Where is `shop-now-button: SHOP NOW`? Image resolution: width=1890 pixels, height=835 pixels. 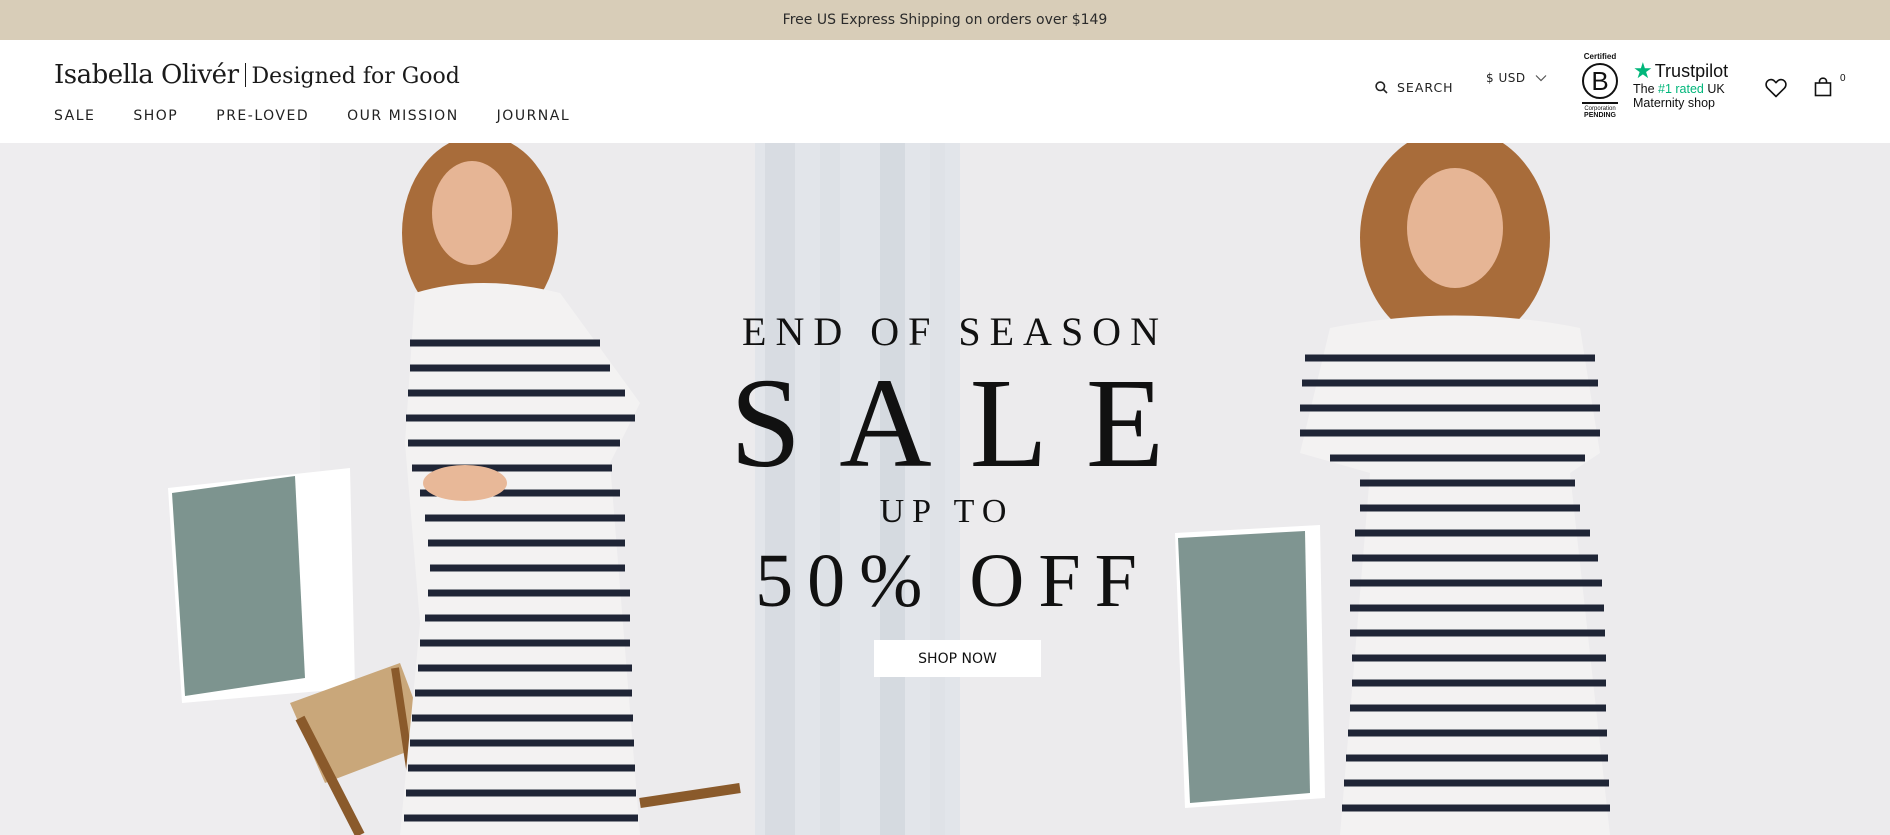
shop-now-button: SHOP NOW is located at coordinates (957, 658).